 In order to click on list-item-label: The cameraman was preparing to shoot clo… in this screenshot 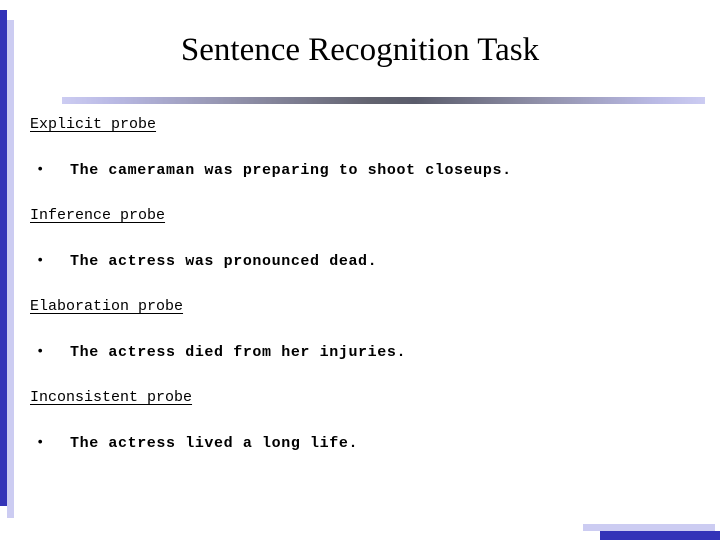, I will do `click(291, 170)`.